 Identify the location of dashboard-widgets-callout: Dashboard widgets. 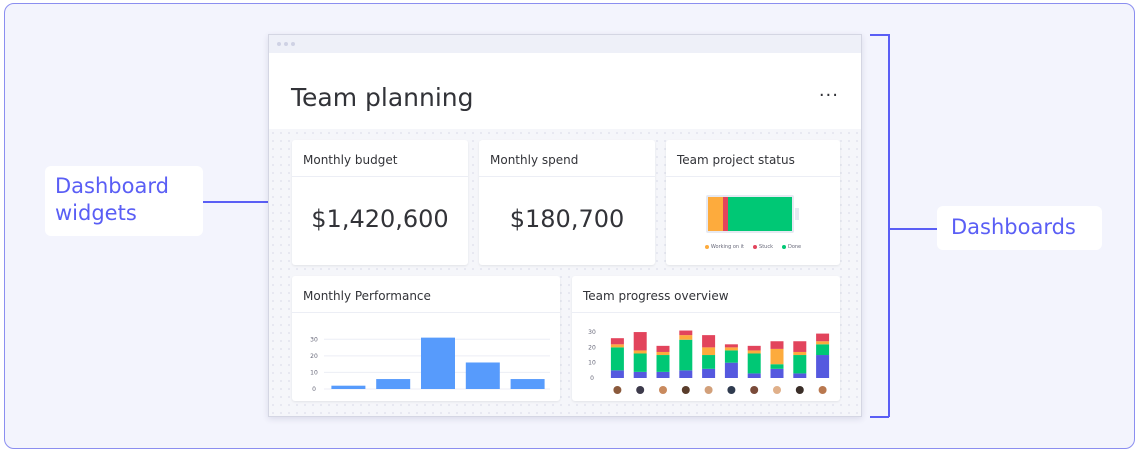
(124, 201).